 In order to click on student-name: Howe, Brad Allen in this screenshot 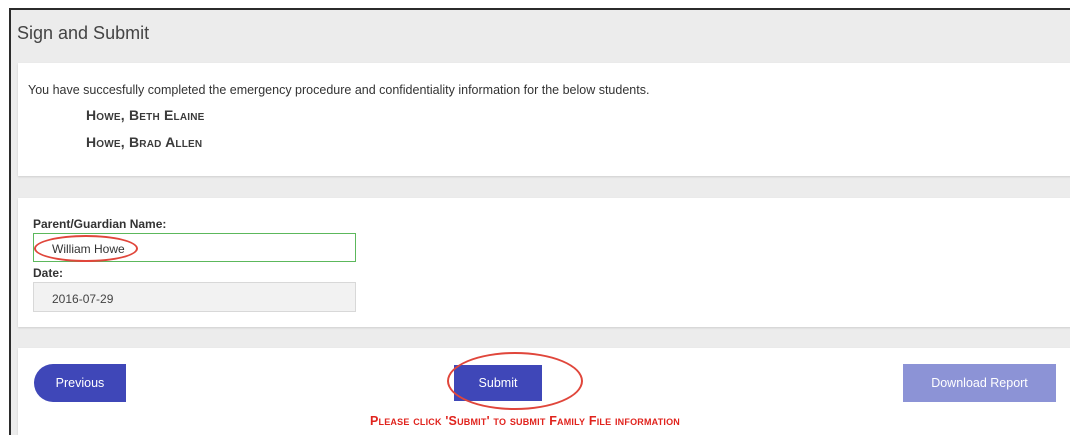, I will do `click(144, 142)`.